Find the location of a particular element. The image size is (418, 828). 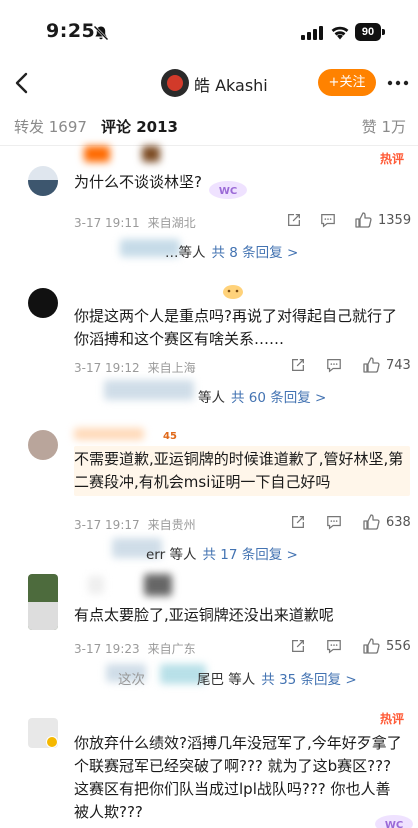

view-replies-link: 共 35 条回复 > is located at coordinates (308, 680).